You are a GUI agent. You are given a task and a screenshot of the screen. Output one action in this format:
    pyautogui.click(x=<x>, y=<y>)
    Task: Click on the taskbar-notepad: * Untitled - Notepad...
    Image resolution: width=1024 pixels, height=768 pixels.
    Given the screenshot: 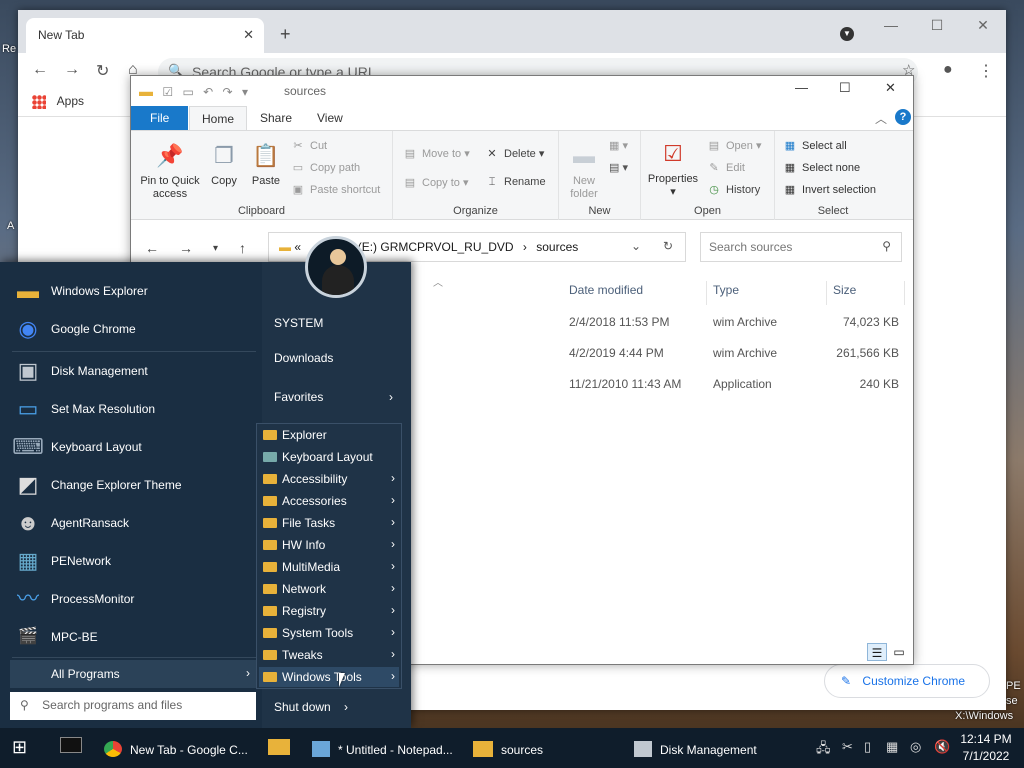 What is the action you would take?
    pyautogui.click(x=382, y=748)
    